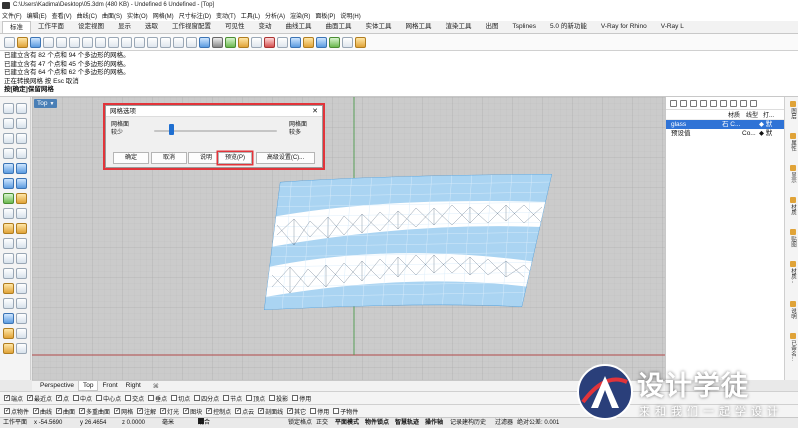 This screenshot has height=428, width=798. Describe the element at coordinates (91, 27) in the screenshot. I see `tab-set-view: 设定视图` at that location.